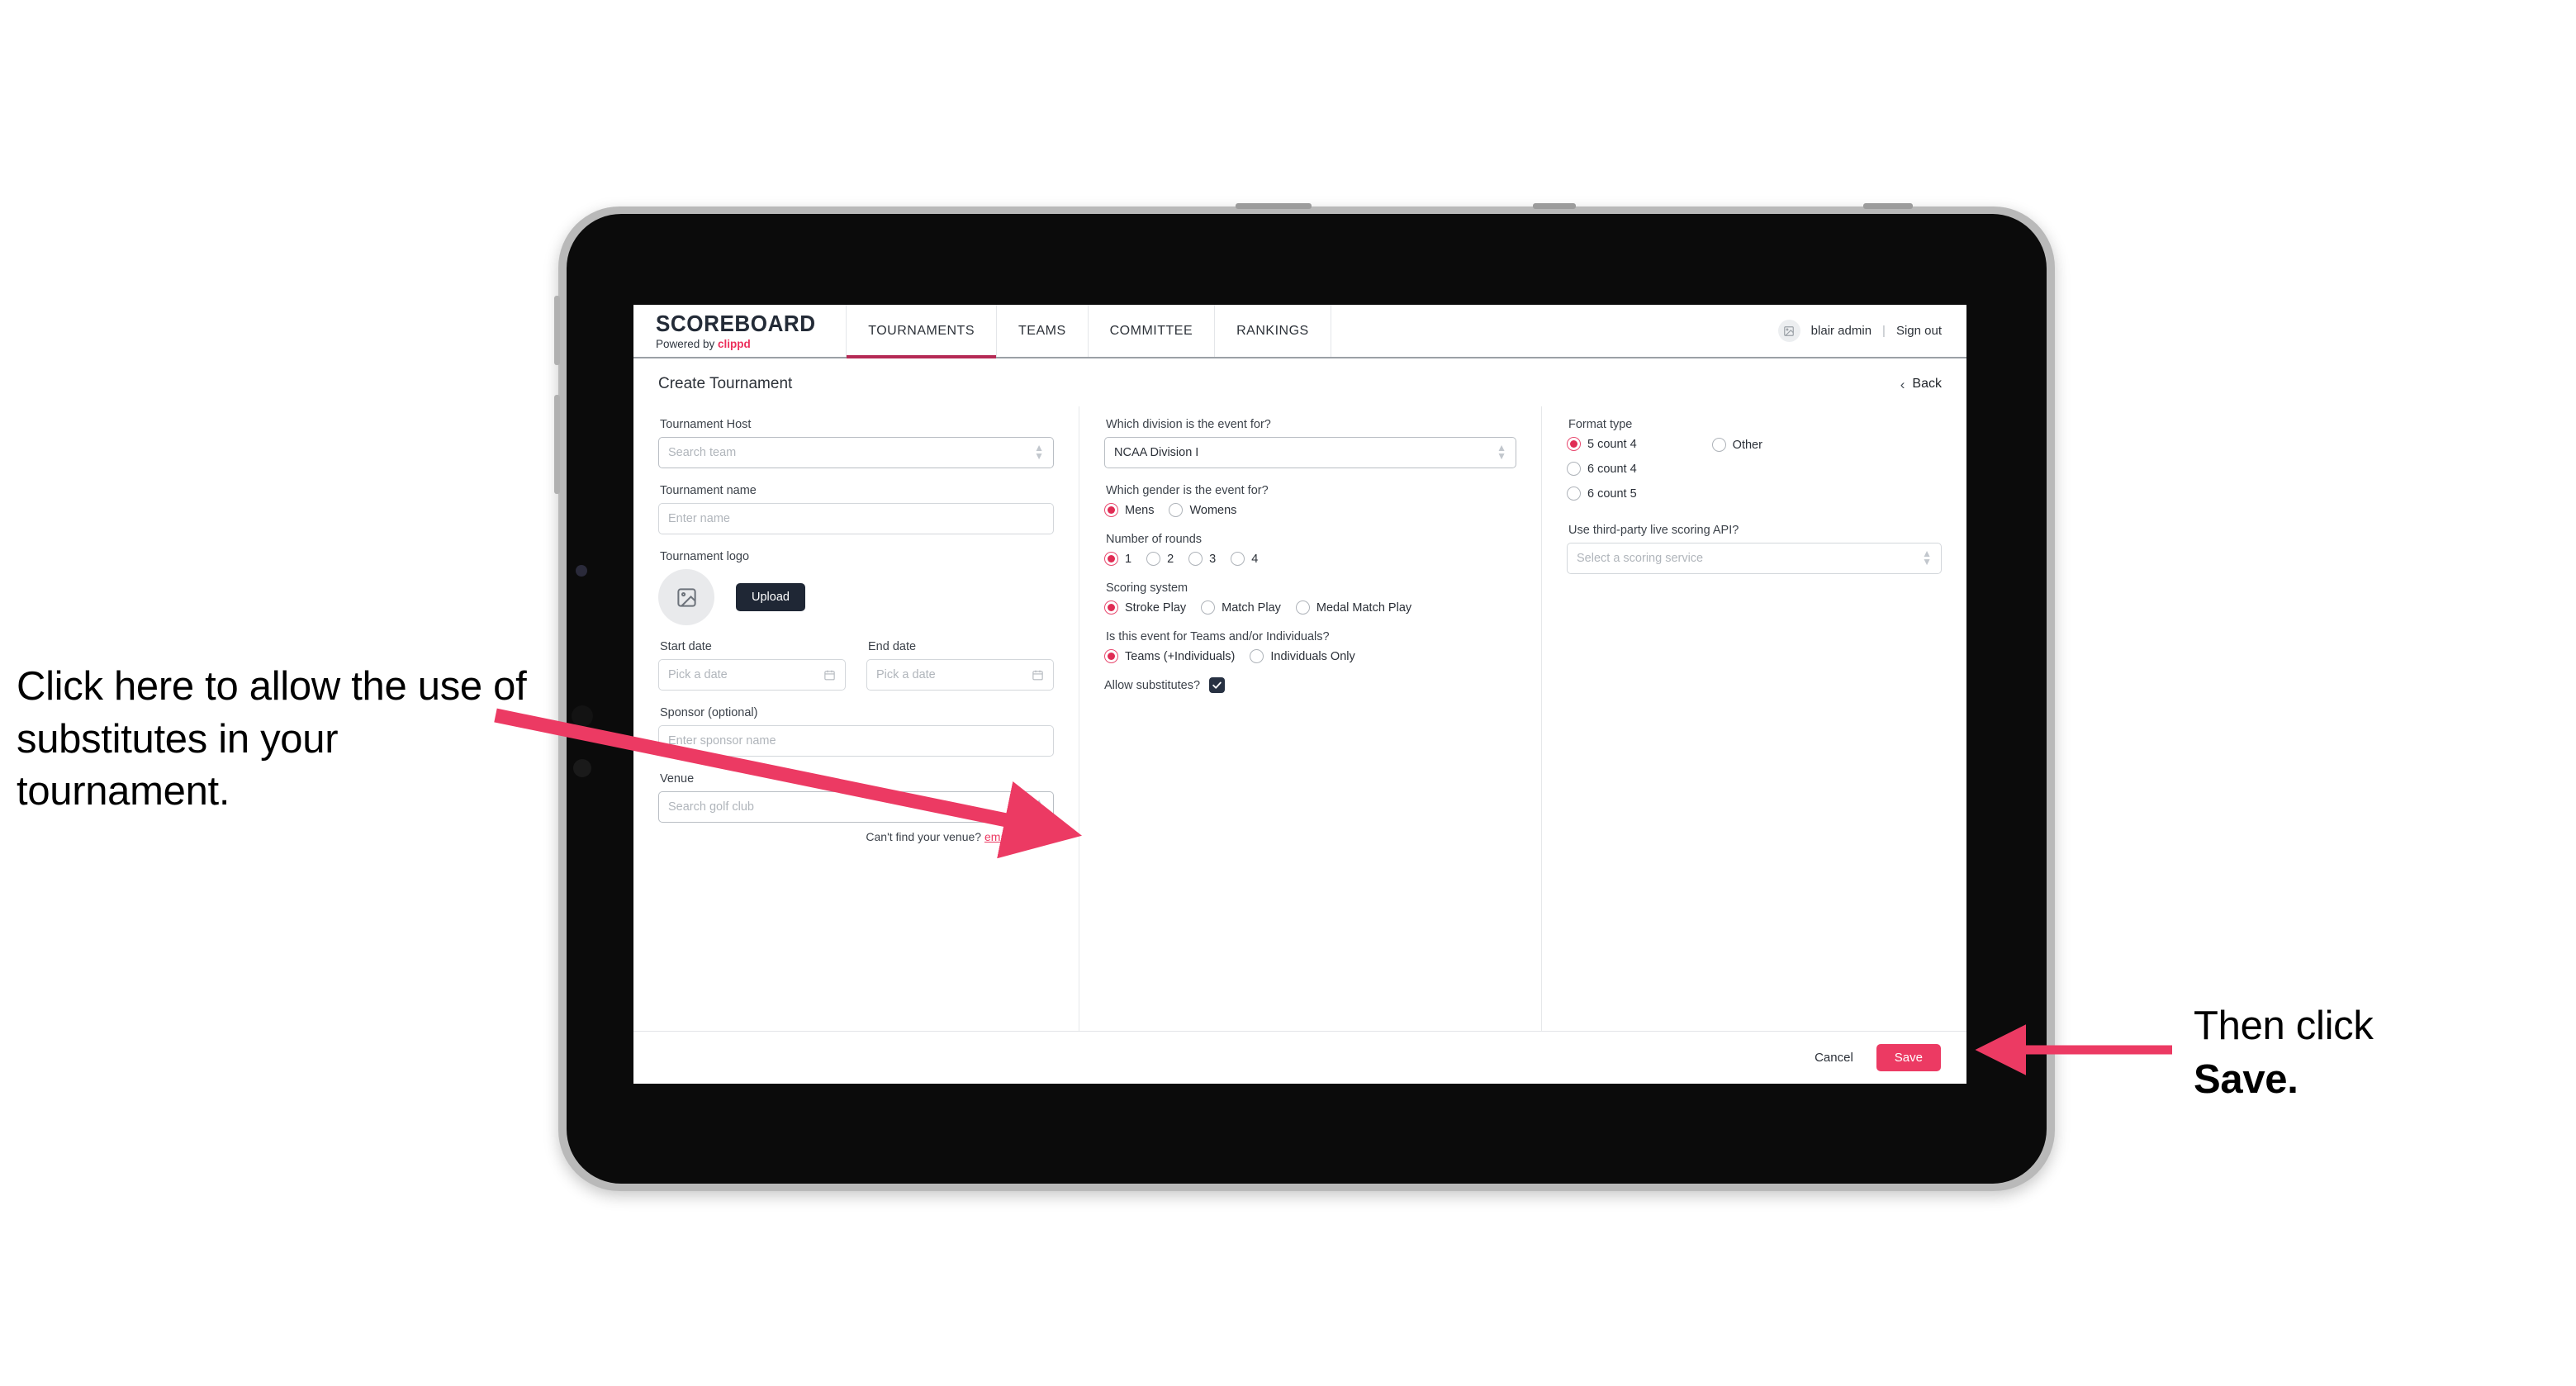  What do you see at coordinates (1834, 1058) in the screenshot?
I see `cancel-button: Cancel` at bounding box center [1834, 1058].